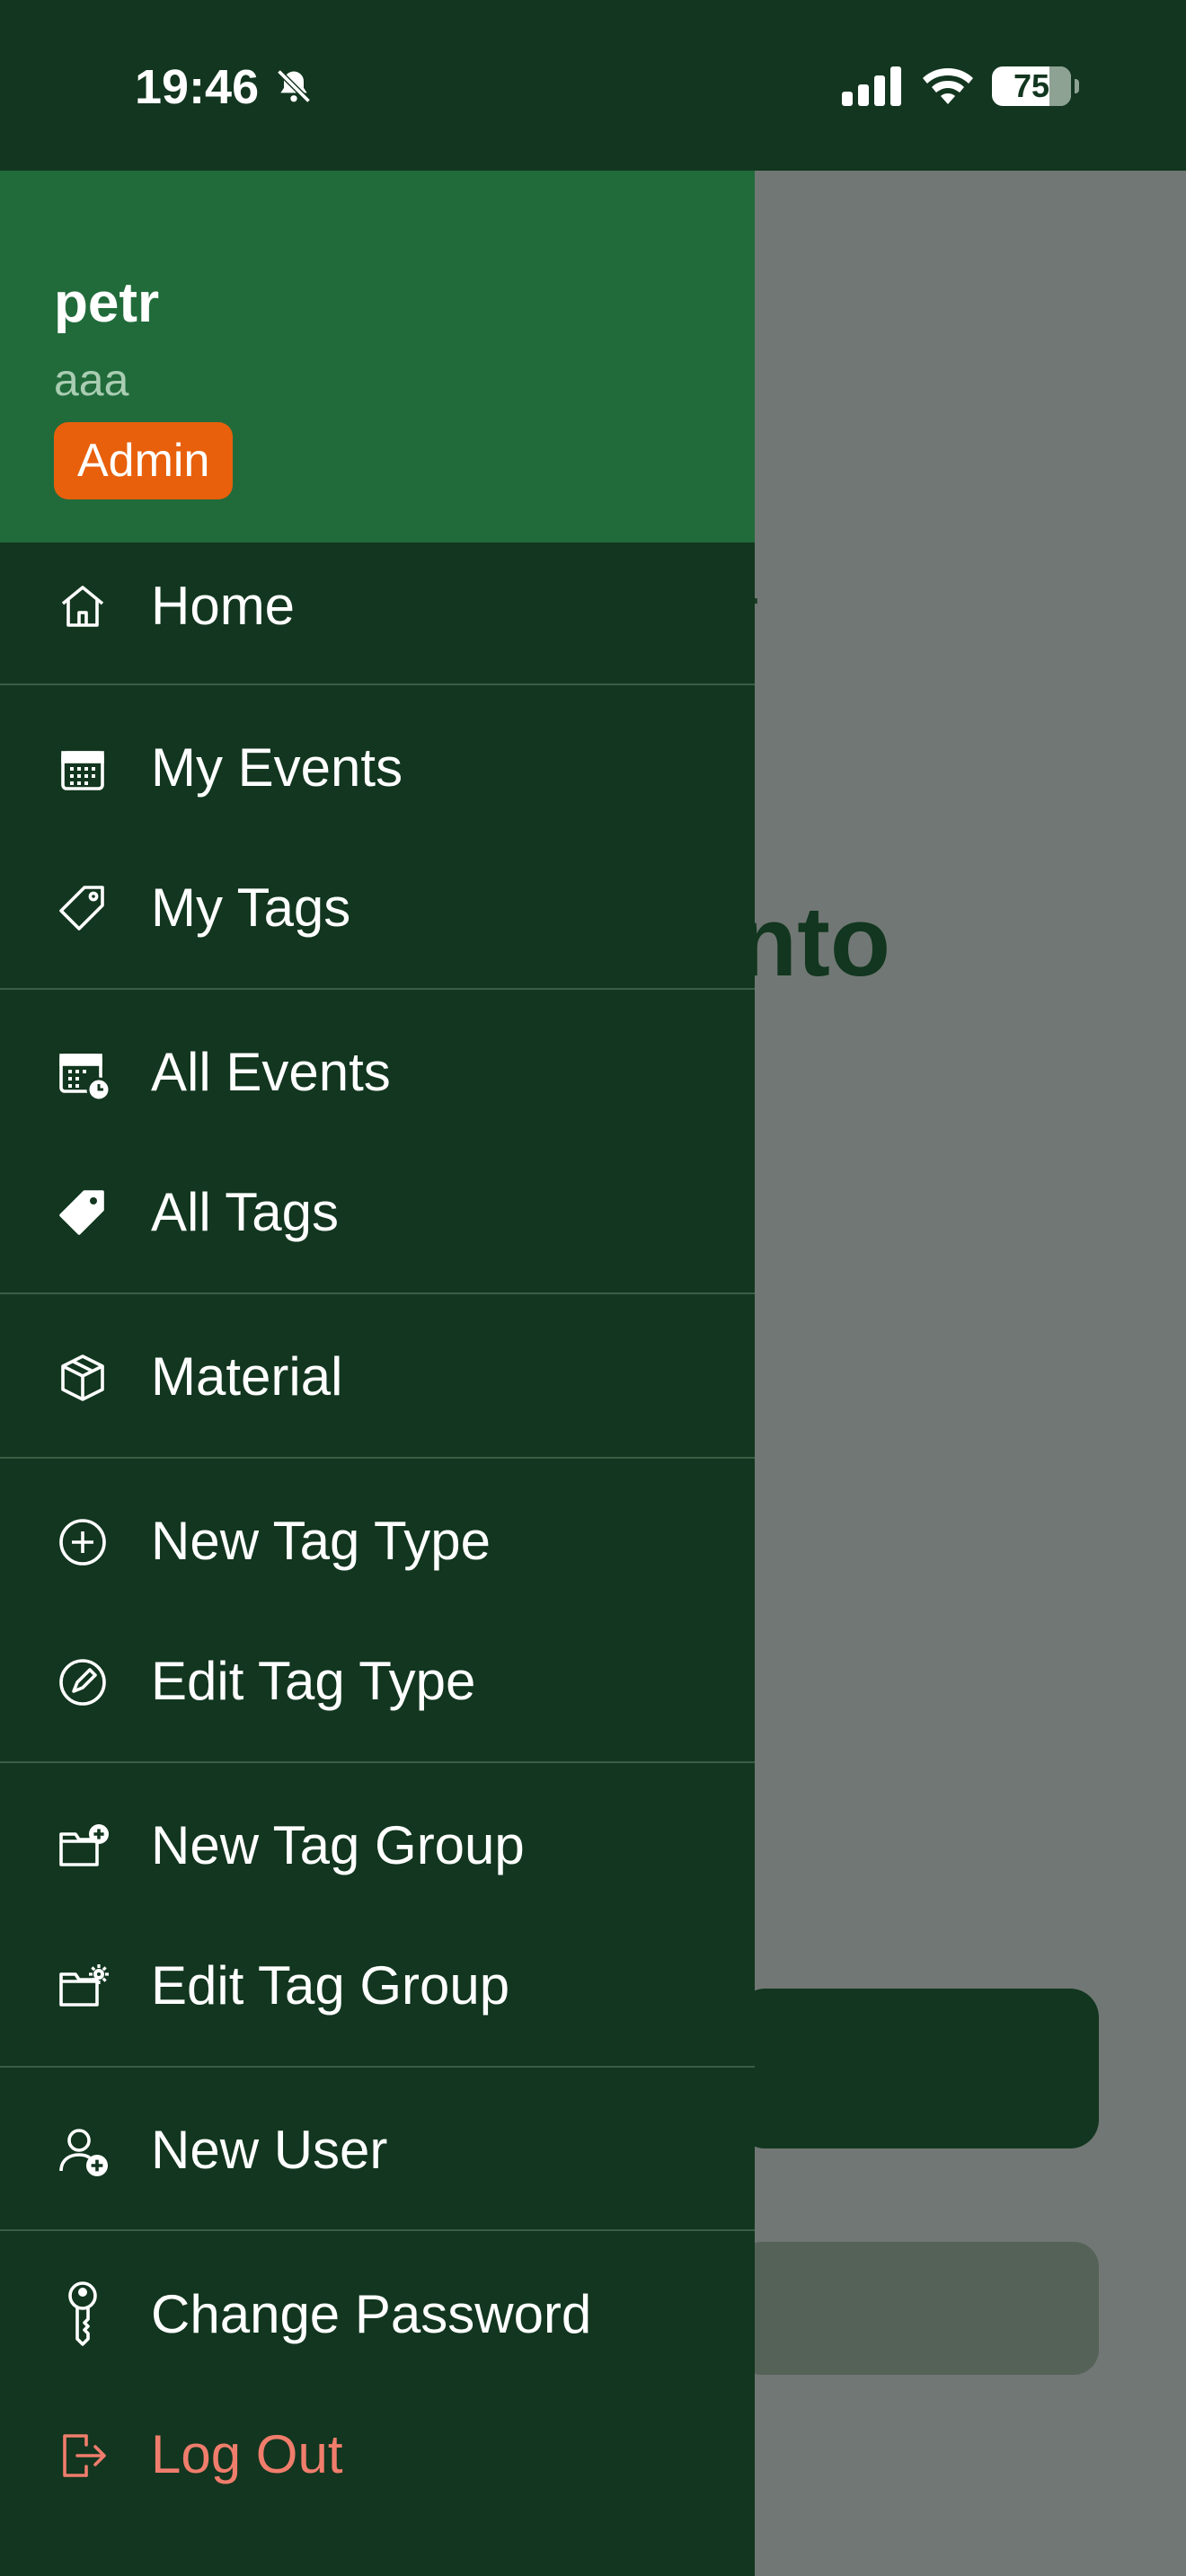  I want to click on menu-item-my-tags: My Tags, so click(377, 907).